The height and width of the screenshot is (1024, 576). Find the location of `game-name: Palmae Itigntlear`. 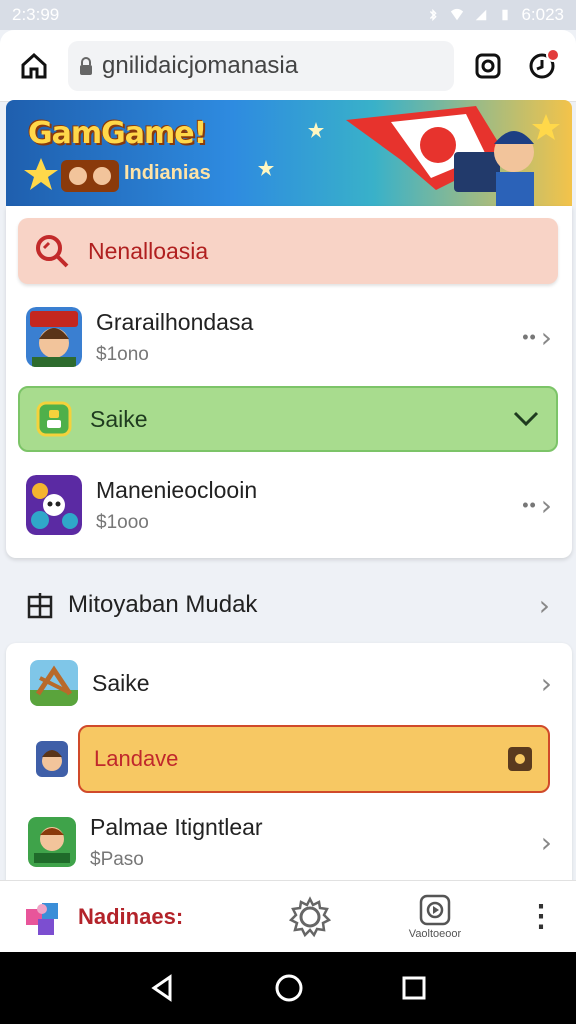

game-name: Palmae Itigntlear is located at coordinates (176, 826).